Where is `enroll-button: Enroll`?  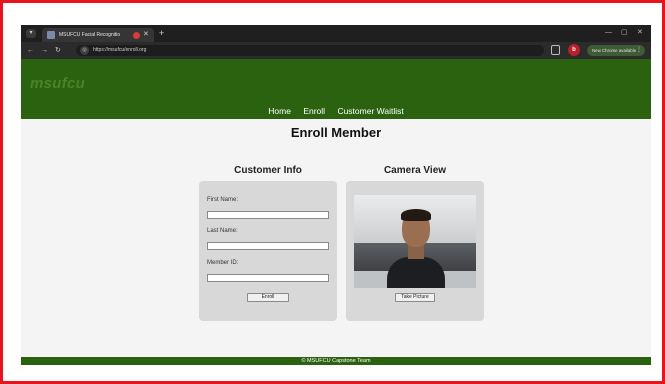 enroll-button: Enroll is located at coordinates (268, 297).